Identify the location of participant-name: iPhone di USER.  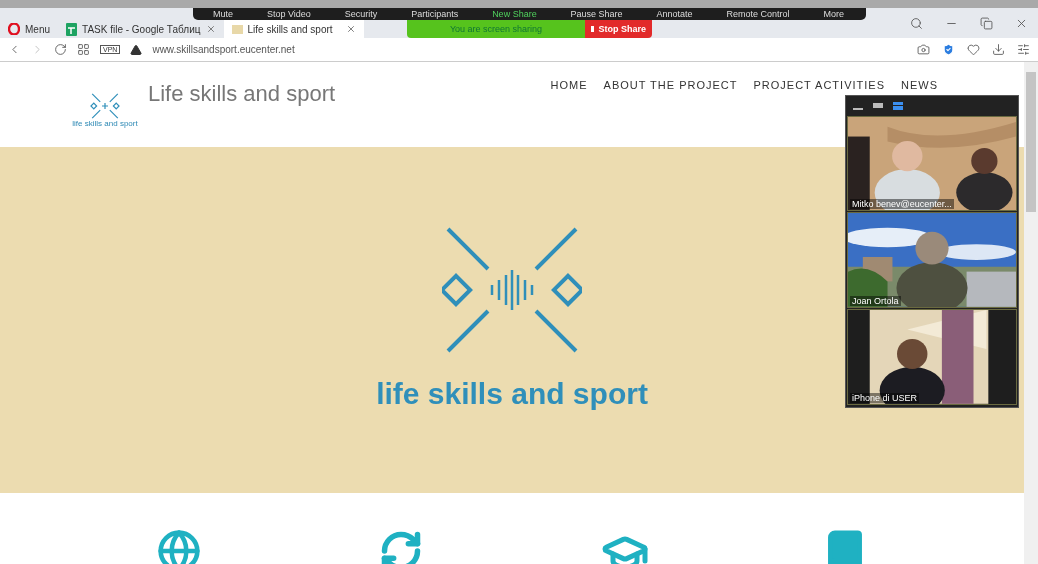
(885, 398).